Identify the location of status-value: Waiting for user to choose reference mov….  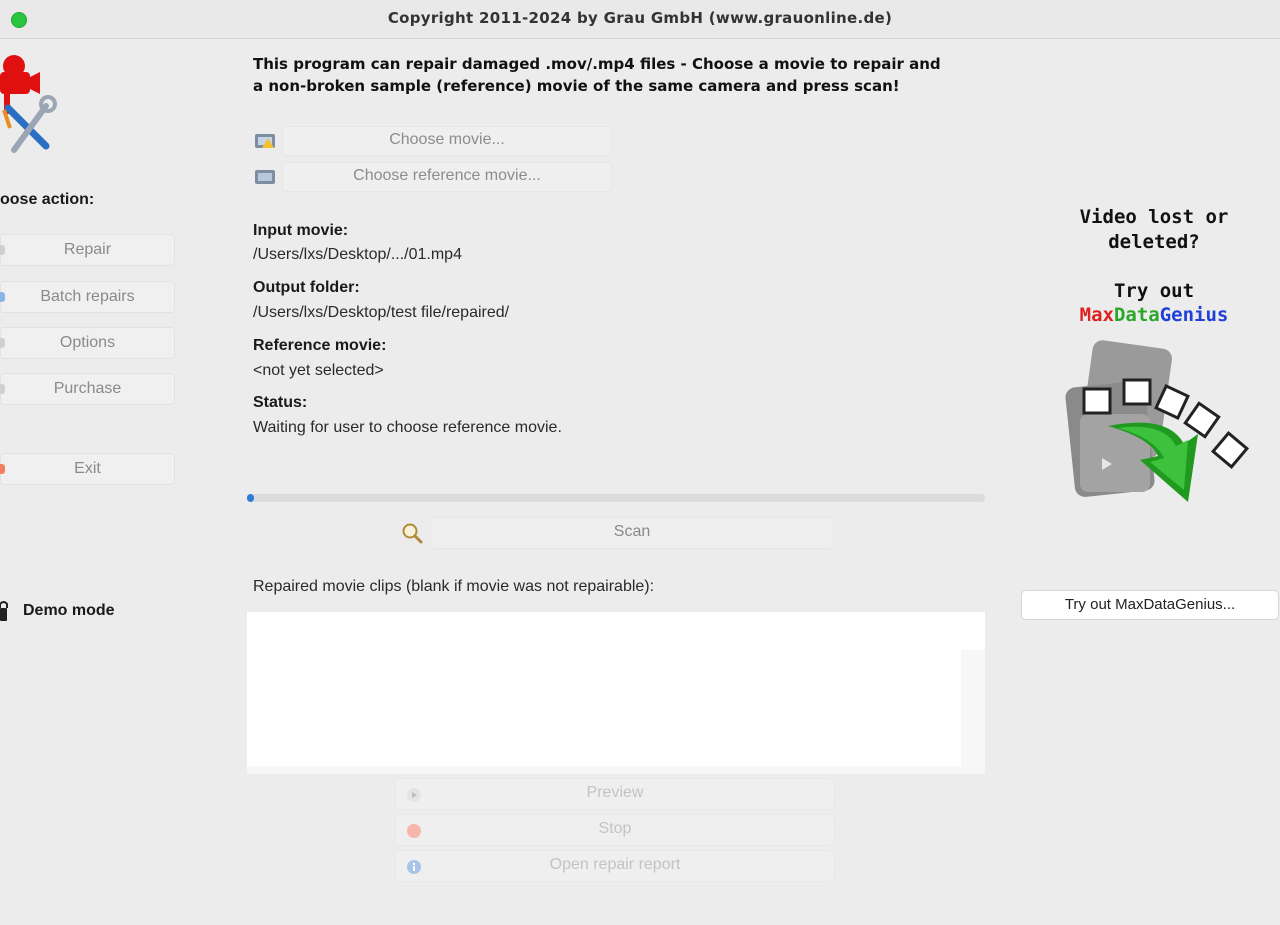
(407, 427).